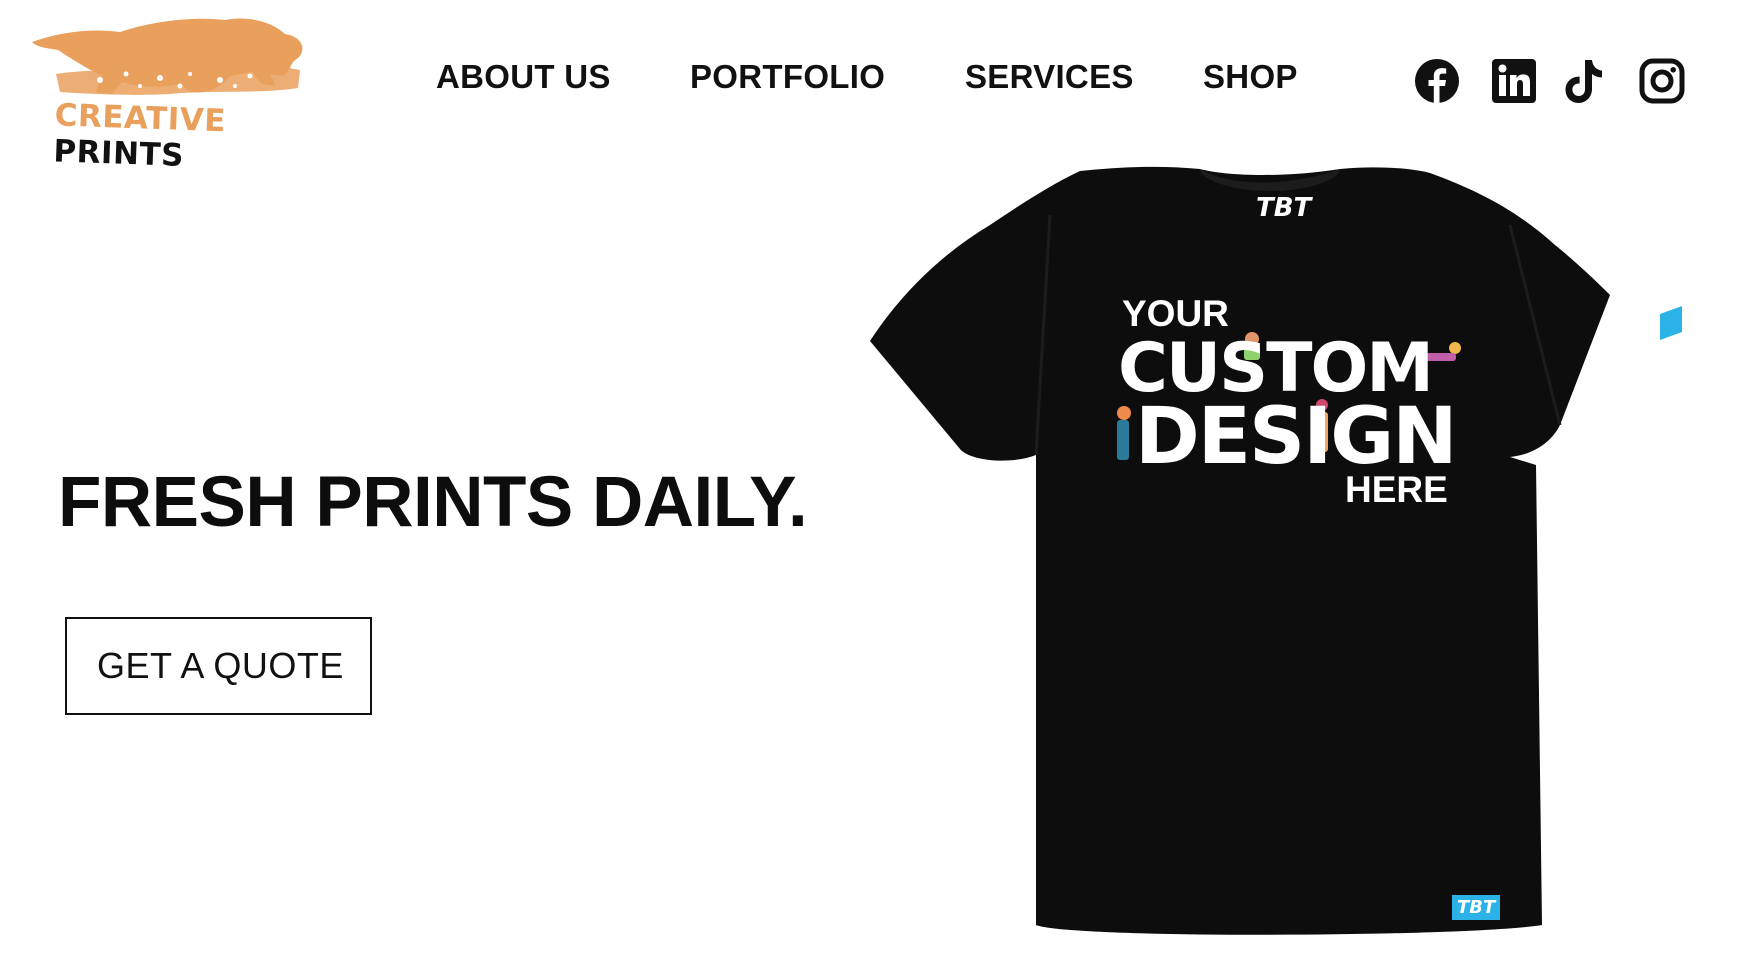 The height and width of the screenshot is (972, 1750). I want to click on tiktok-icon, so click(1584, 81).